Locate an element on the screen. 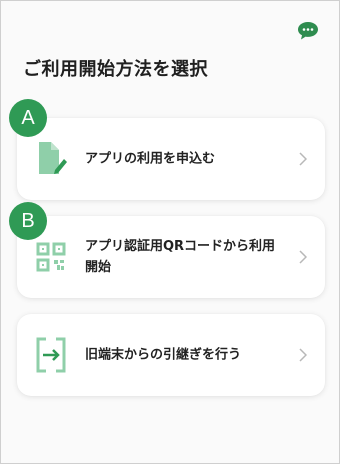  option-label: アプリの利用を申込む is located at coordinates (150, 159).